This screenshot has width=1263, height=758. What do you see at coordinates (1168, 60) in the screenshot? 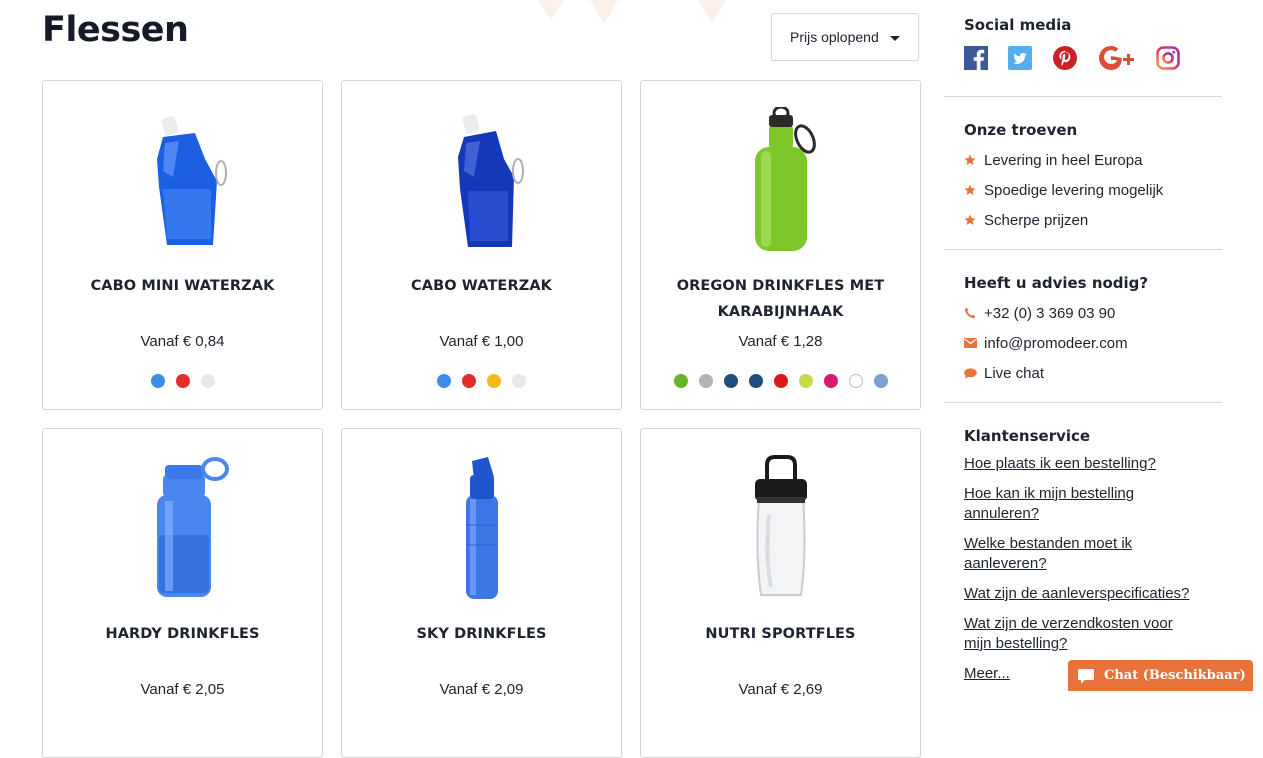
I see `instagram-icon` at bounding box center [1168, 60].